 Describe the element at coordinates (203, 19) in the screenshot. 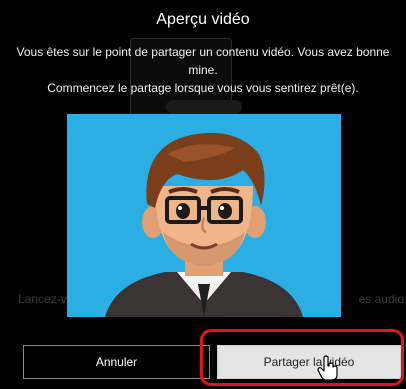

I see `dialog-title: Aperçu vidéo` at that location.